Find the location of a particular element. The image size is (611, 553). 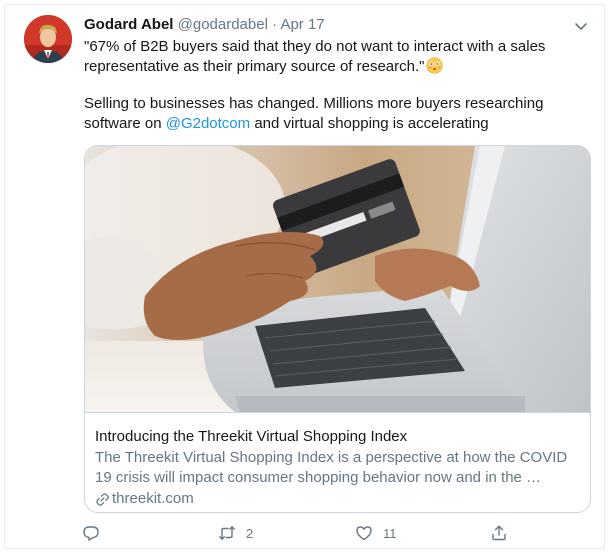

reply-button is located at coordinates (96, 533).